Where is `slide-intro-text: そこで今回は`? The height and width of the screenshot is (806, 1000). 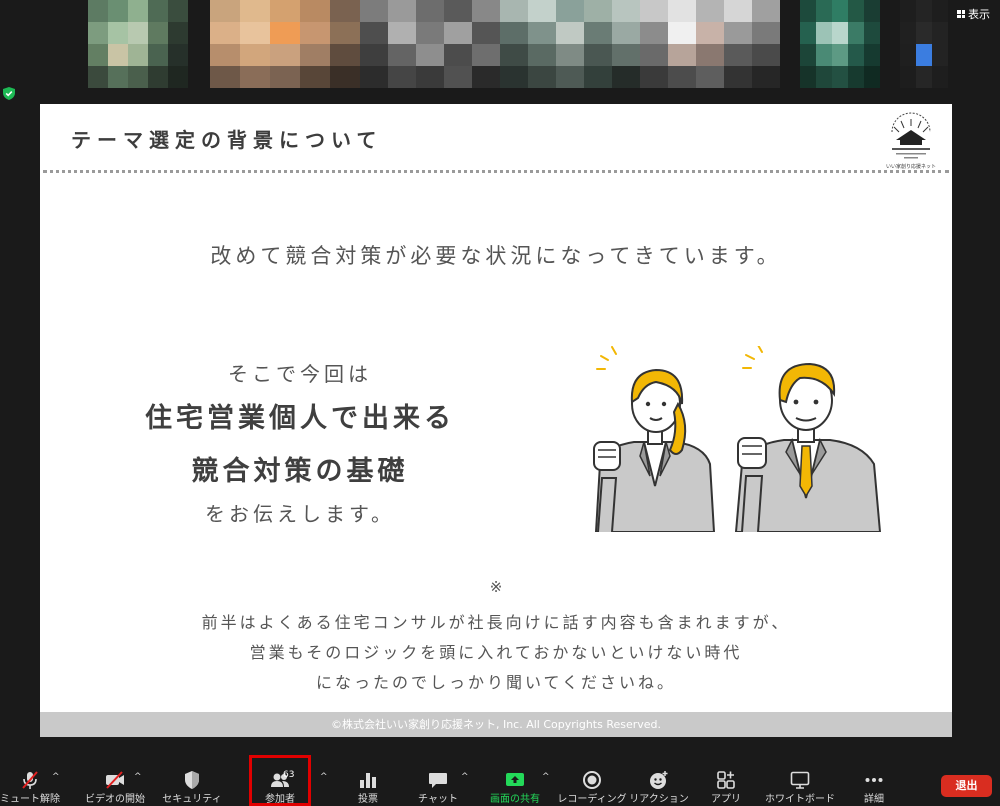
slide-intro-text: そこで今回は is located at coordinates (300, 374).